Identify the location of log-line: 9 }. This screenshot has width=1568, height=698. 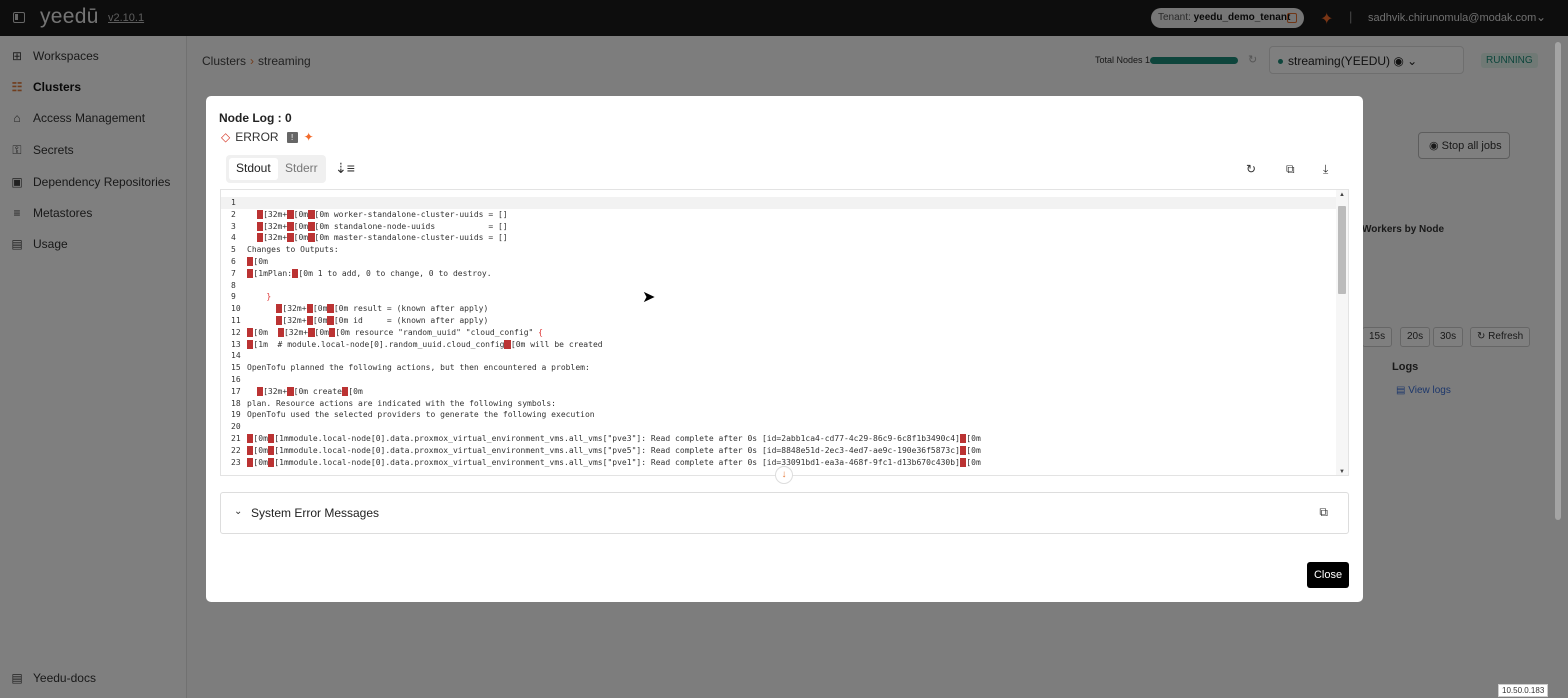
(246, 297).